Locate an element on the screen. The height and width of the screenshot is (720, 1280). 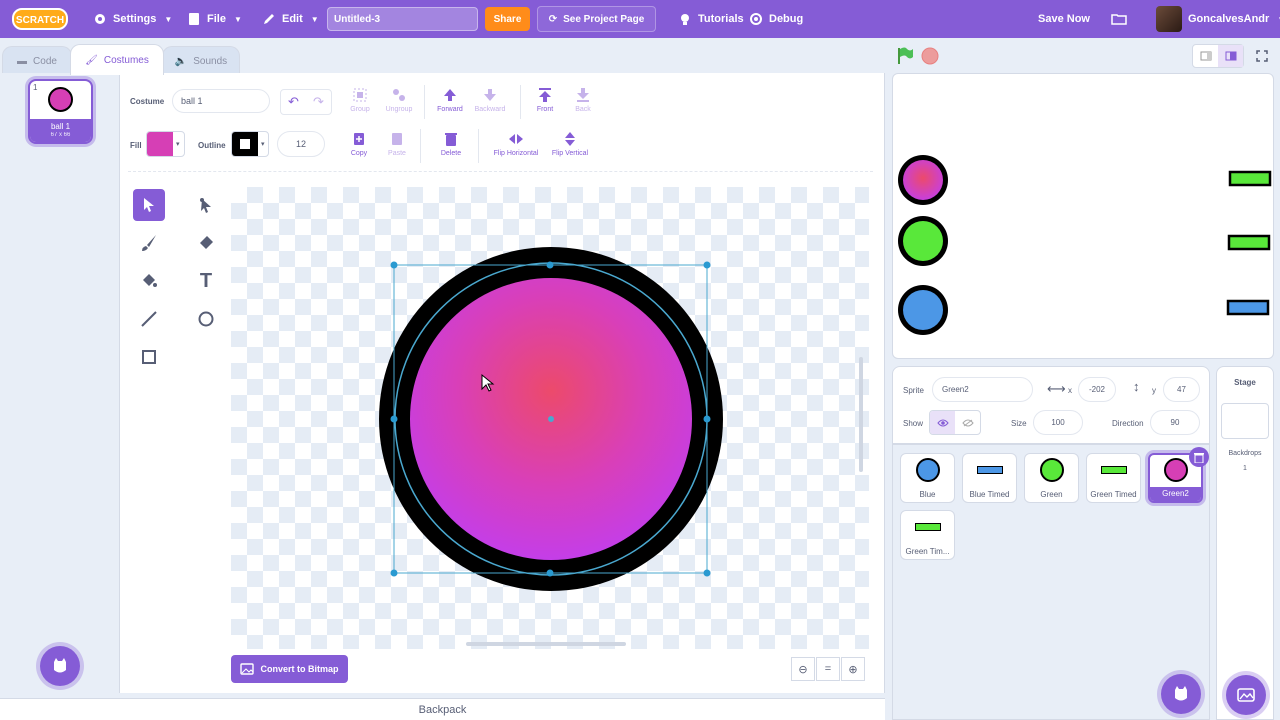
reshape-tool is located at coordinates (206, 205).